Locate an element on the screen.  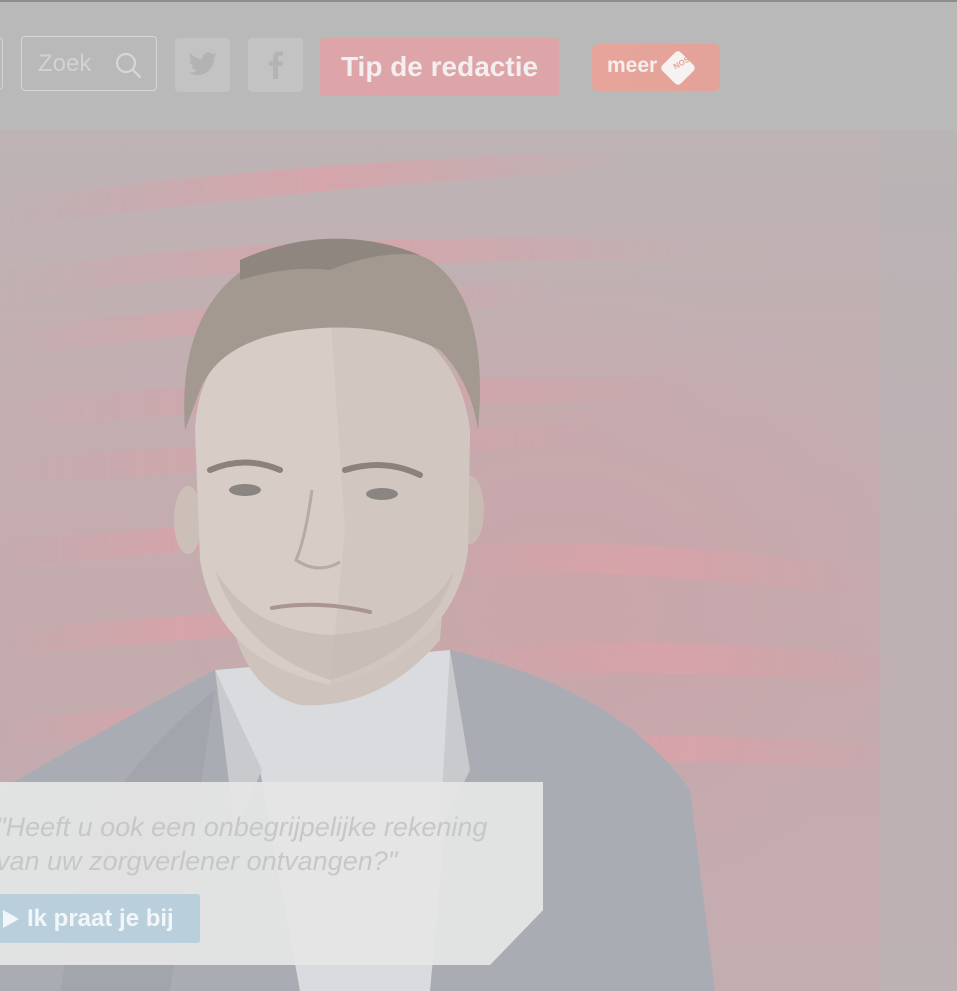
header-bar: Tip de redactie meer NOS is located at coordinates (478, 65).